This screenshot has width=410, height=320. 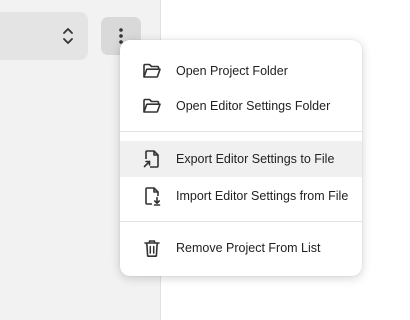 What do you see at coordinates (248, 248) in the screenshot?
I see `menu-item-label: Remove Project From List` at bounding box center [248, 248].